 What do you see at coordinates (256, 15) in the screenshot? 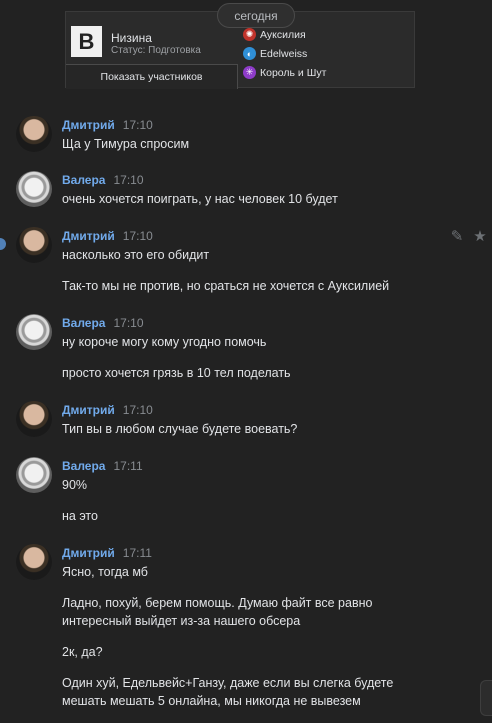
I see `date-divider: сегодня` at bounding box center [256, 15].